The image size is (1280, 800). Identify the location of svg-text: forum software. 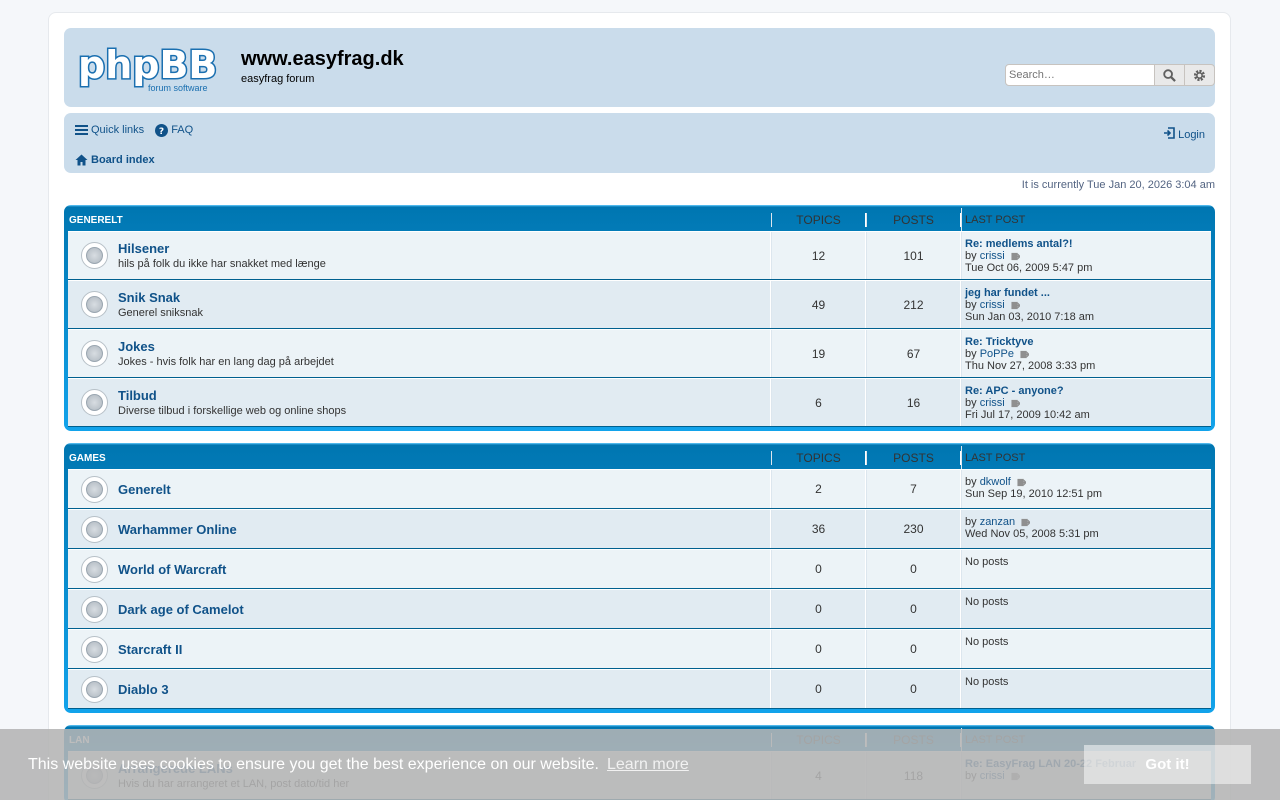
(178, 88).